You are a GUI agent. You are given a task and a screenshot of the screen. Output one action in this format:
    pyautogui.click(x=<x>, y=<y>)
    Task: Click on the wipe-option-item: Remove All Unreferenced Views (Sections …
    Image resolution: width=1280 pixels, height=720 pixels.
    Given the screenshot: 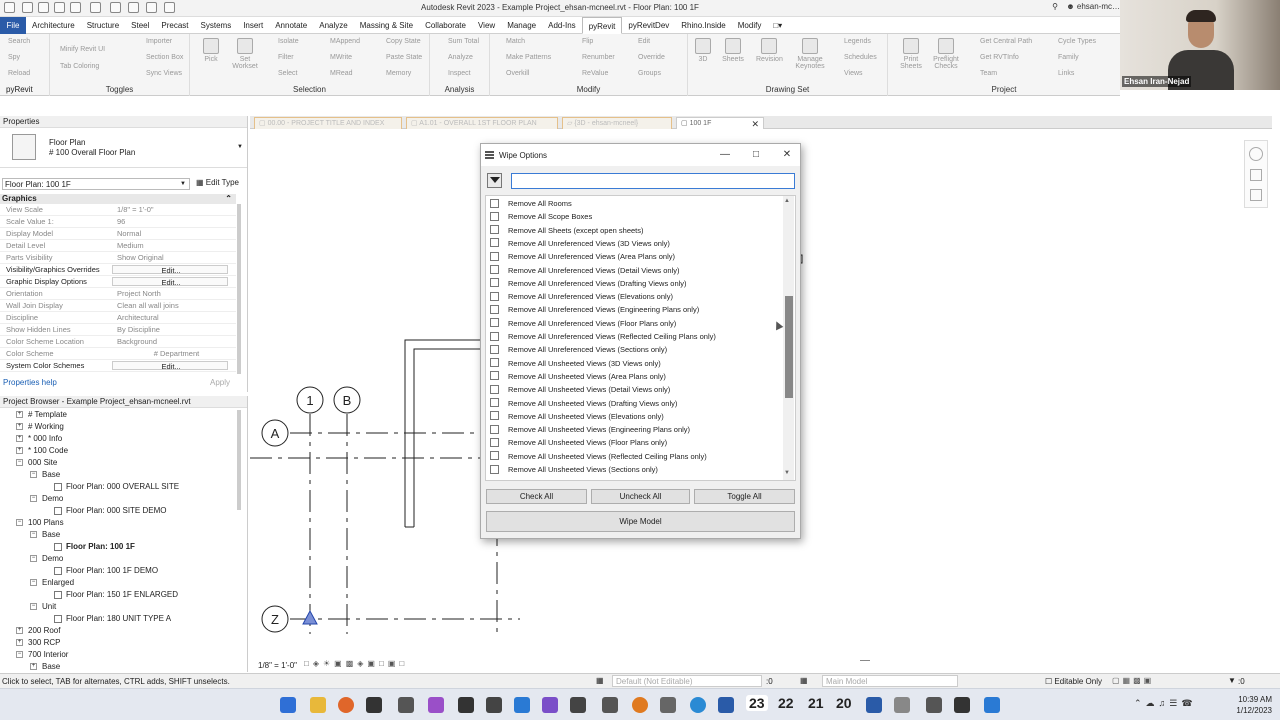 What is the action you would take?
    pyautogui.click(x=578, y=350)
    